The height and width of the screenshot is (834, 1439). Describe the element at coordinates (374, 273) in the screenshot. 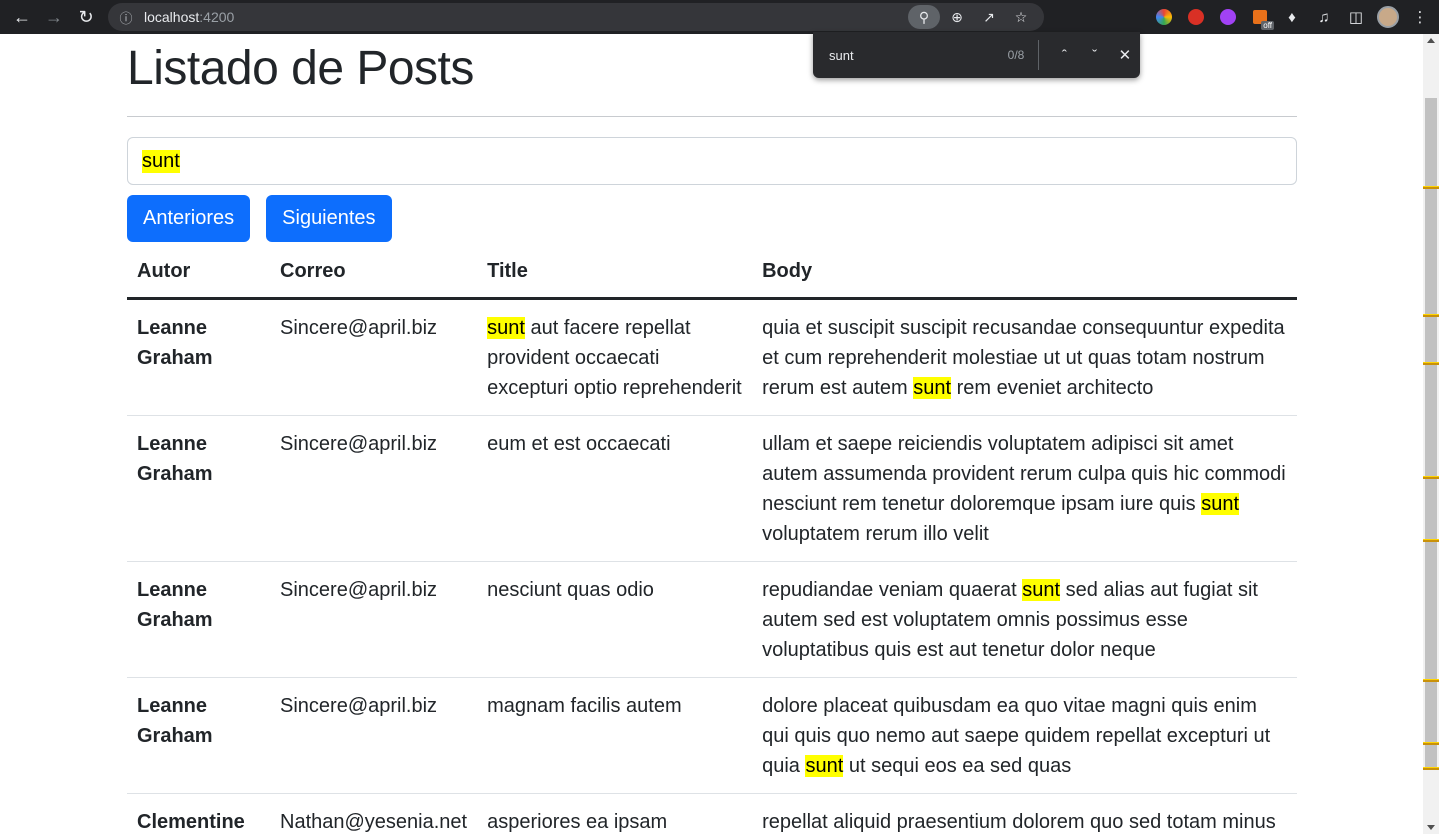

I see `header-correo: Correo` at that location.